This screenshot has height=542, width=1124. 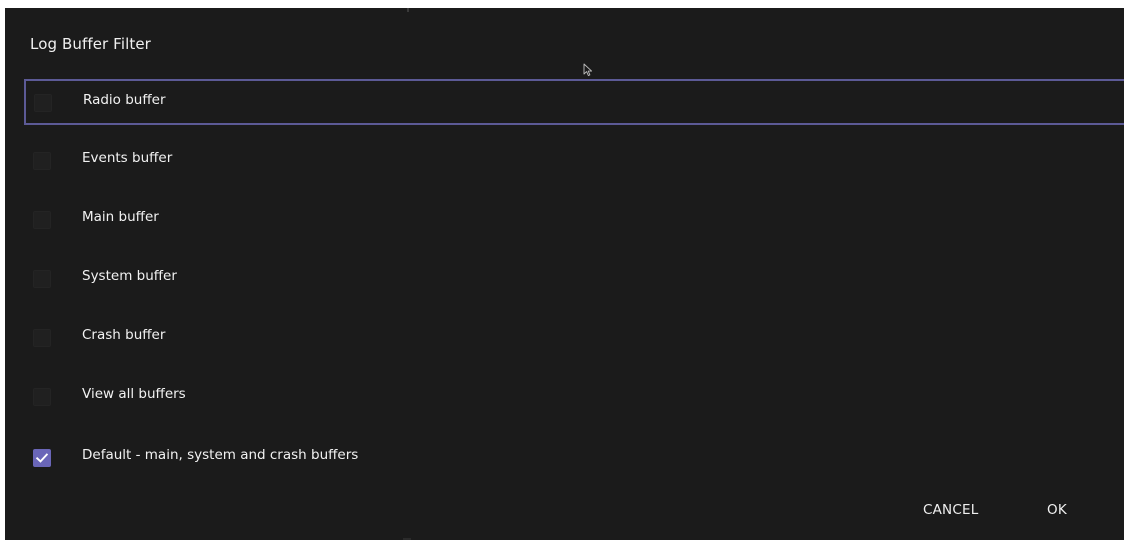 What do you see at coordinates (564, 396) in the screenshot?
I see `option-view-all-buffers: View all buffers` at bounding box center [564, 396].